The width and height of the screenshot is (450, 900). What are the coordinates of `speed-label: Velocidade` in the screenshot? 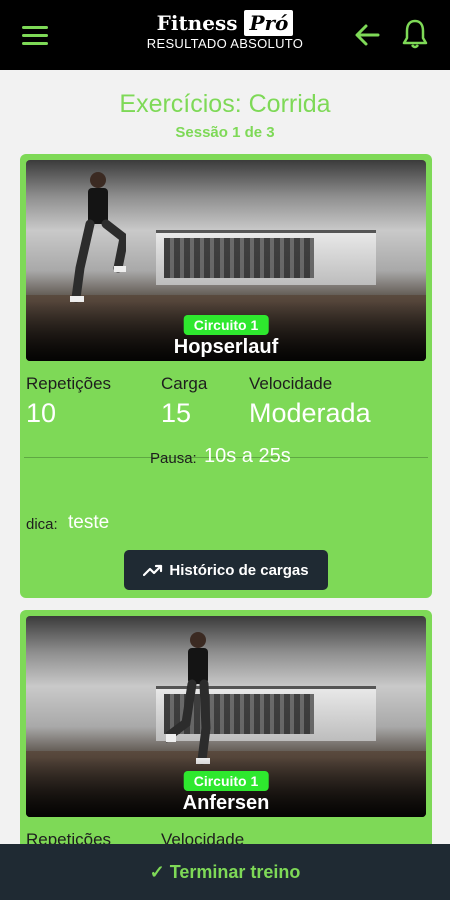 It's located at (291, 383).